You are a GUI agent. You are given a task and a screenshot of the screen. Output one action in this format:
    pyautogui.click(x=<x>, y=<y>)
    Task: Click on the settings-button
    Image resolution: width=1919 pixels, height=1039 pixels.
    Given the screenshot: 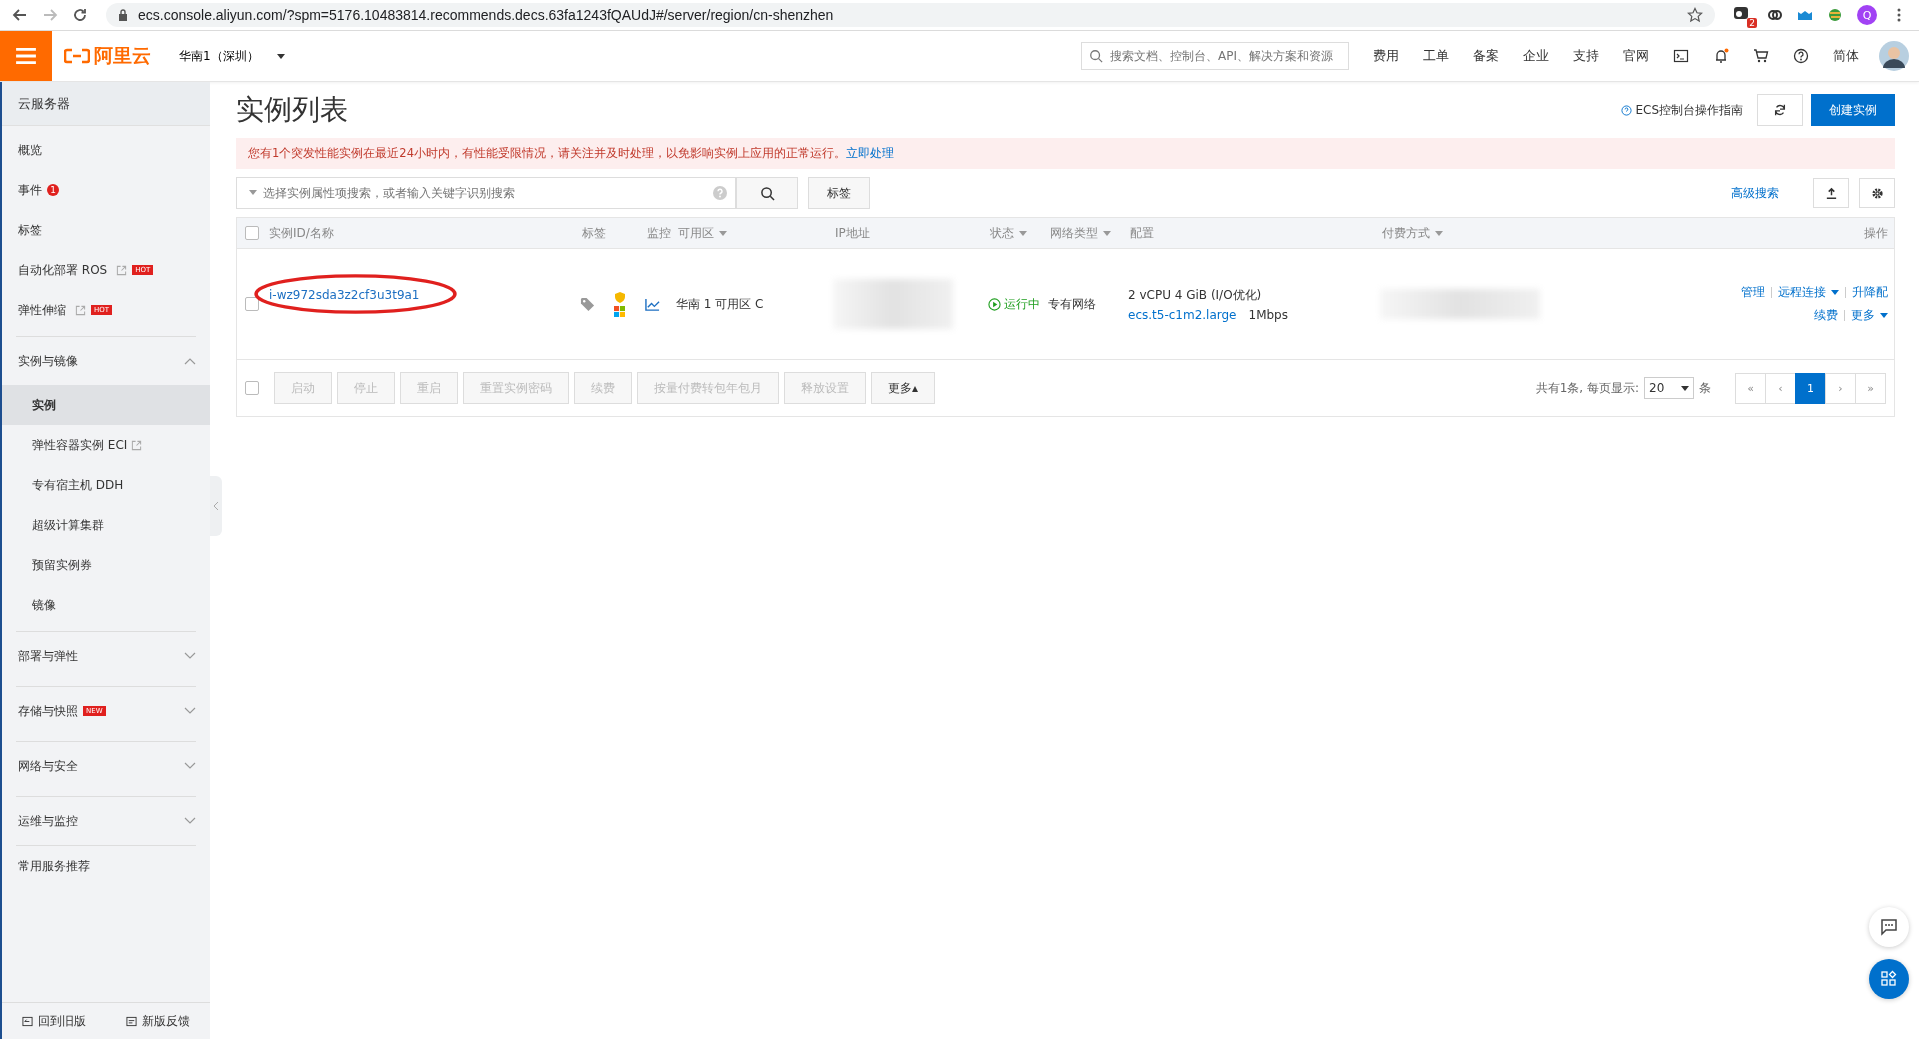 What is the action you would take?
    pyautogui.click(x=1877, y=193)
    